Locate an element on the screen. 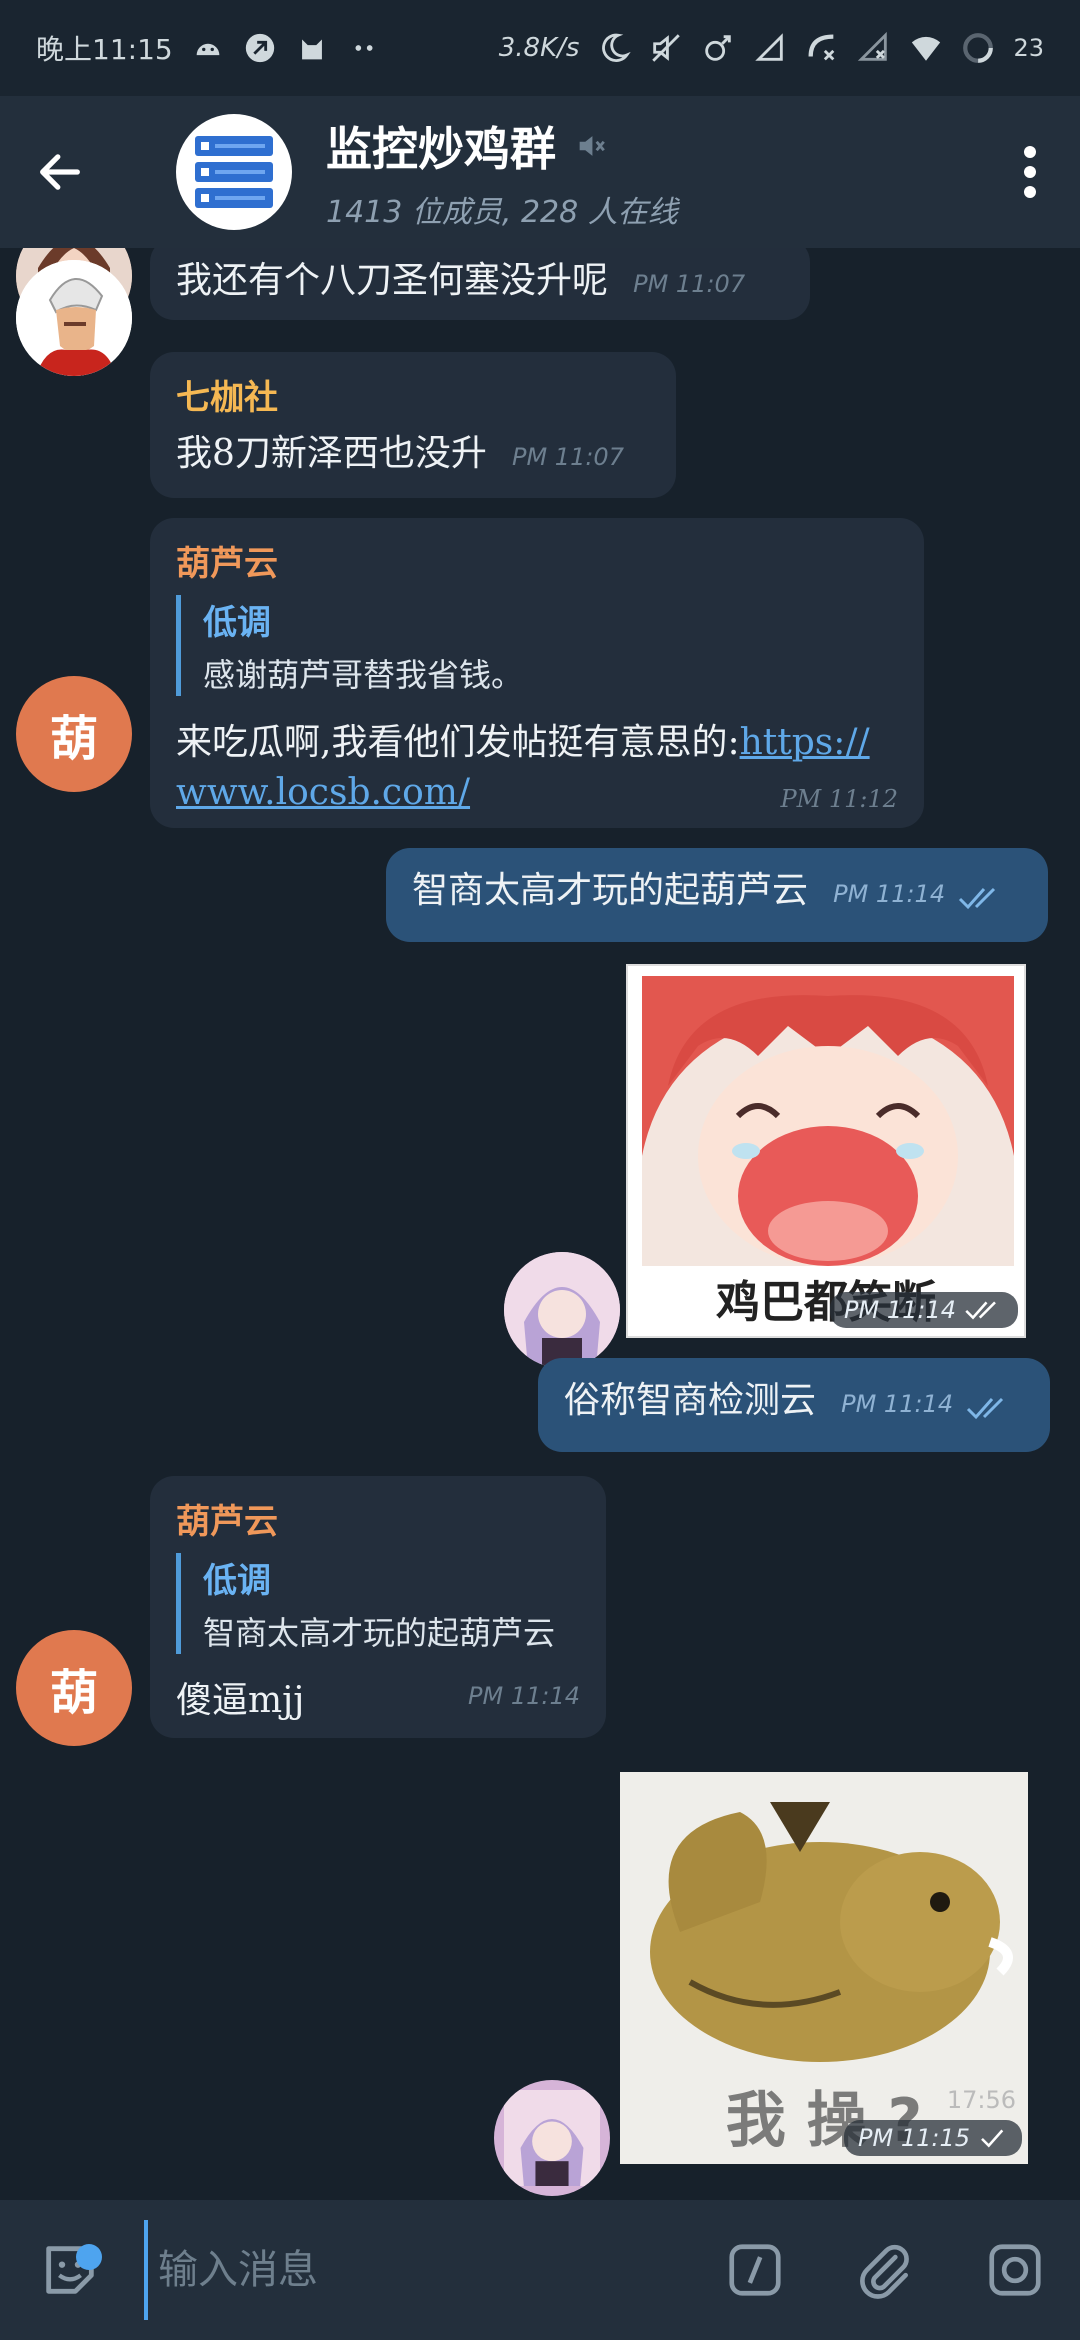 The image size is (1080, 2340). sticker-time-badge: PM 11:15 is located at coordinates (933, 2138).